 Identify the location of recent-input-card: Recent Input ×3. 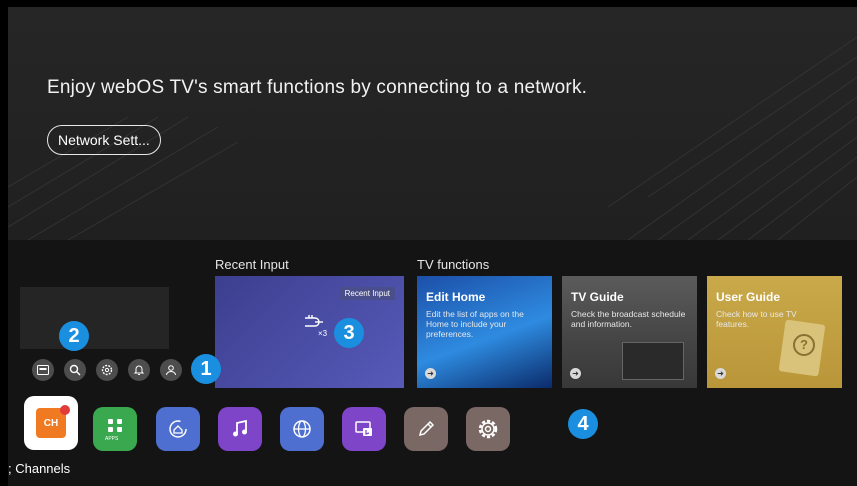
(309, 332).